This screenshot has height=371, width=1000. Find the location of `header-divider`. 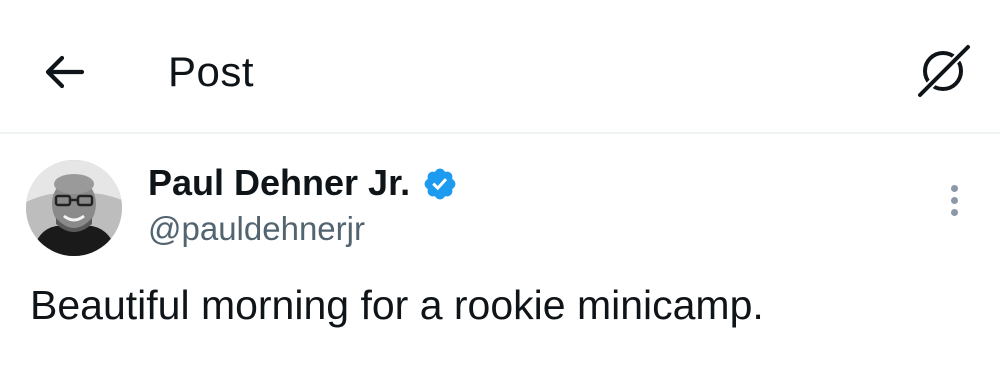

header-divider is located at coordinates (500, 133).